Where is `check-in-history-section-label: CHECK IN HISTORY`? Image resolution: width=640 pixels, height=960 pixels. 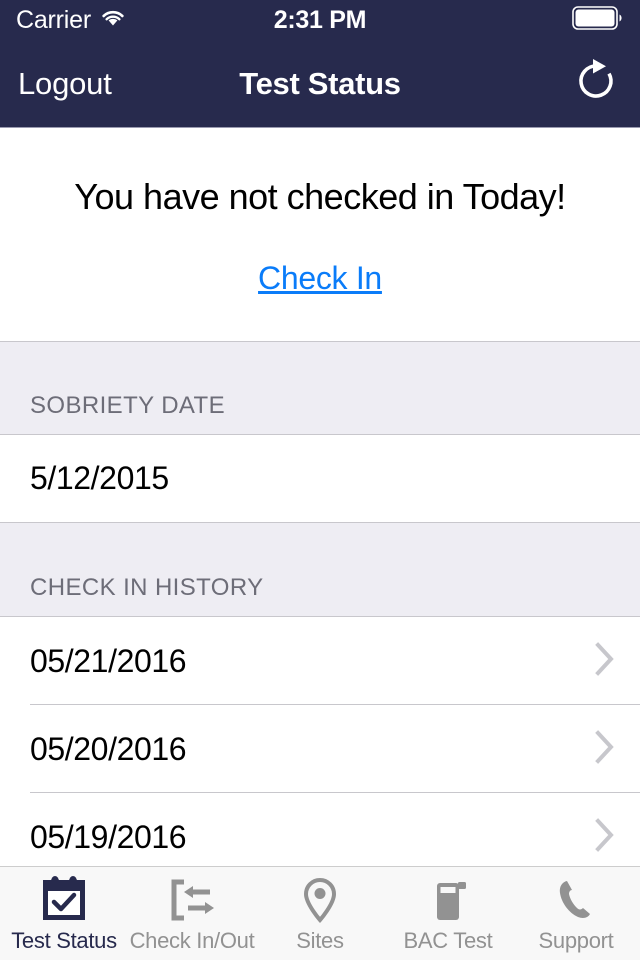
check-in-history-section-label: CHECK IN HISTORY is located at coordinates (147, 587).